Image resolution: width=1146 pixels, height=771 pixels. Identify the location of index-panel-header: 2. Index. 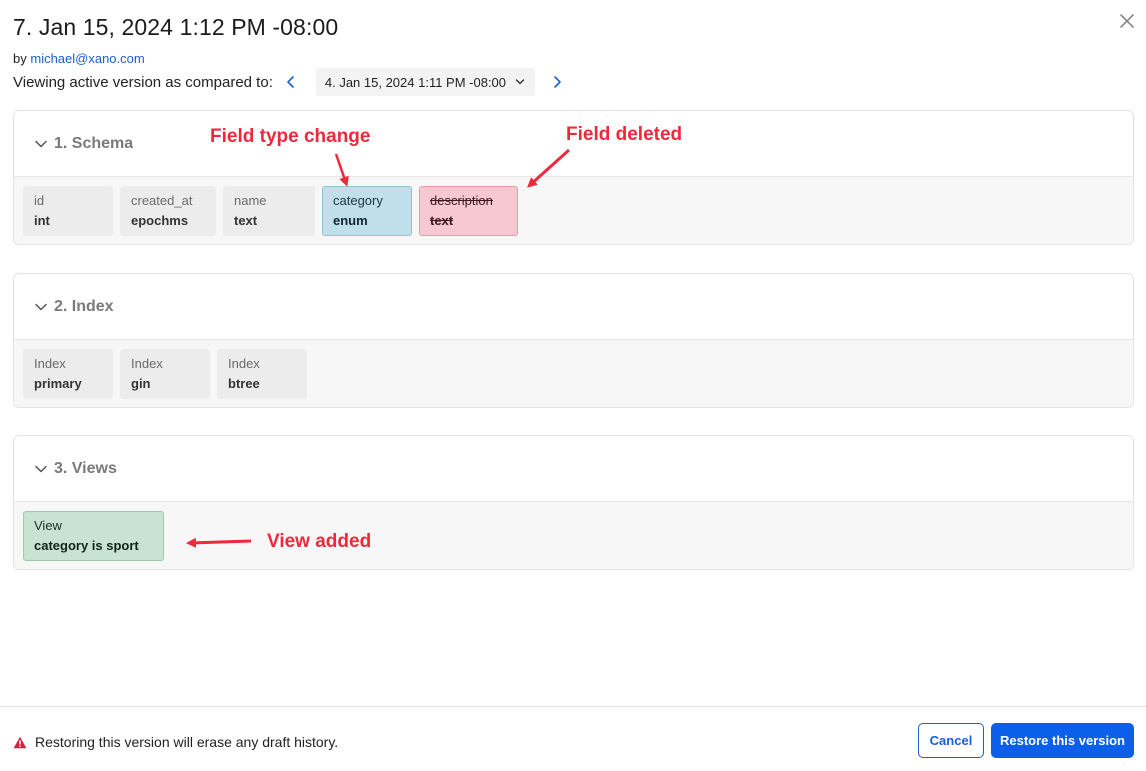
(573, 307).